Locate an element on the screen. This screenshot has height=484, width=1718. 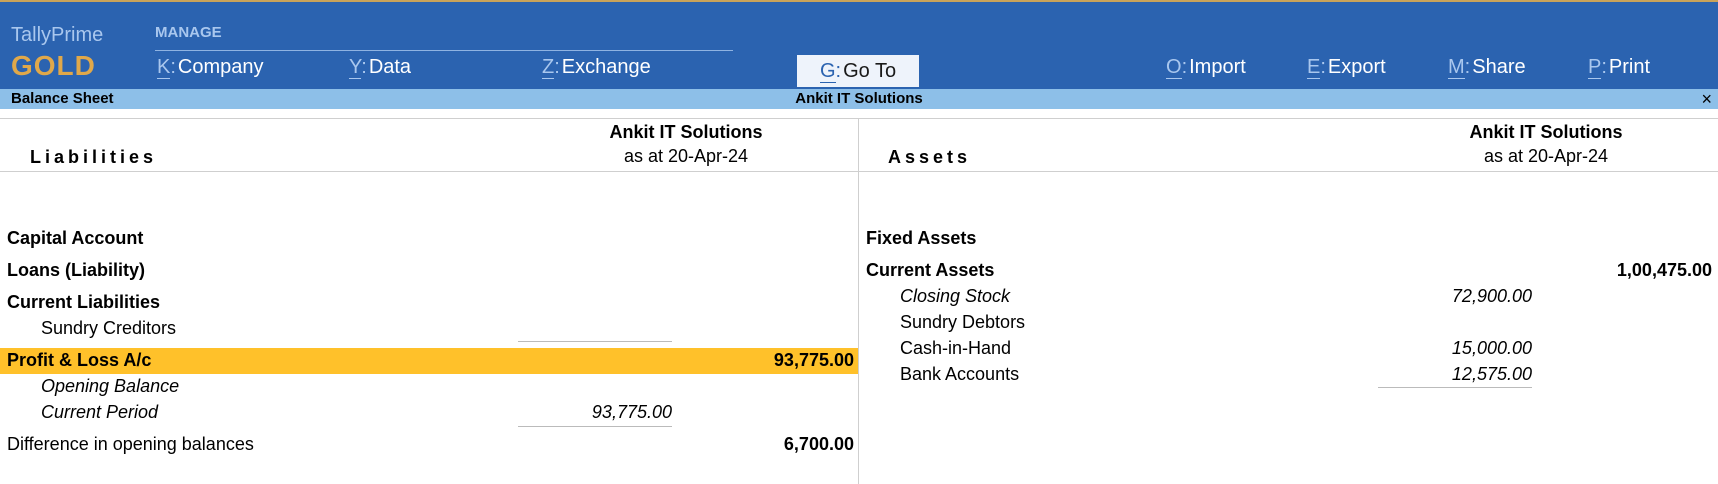
title-company: Ankit IT Solutions is located at coordinates (859, 98).